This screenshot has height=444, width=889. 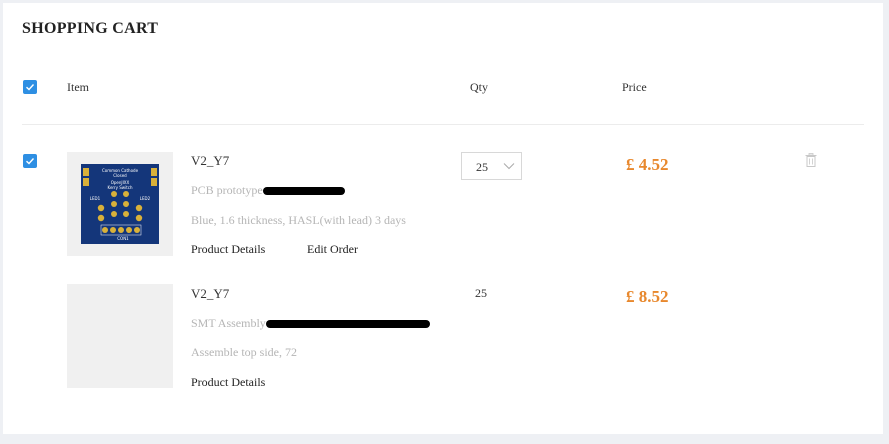 What do you see at coordinates (145, 198) in the screenshot?
I see `board-label: LED2` at bounding box center [145, 198].